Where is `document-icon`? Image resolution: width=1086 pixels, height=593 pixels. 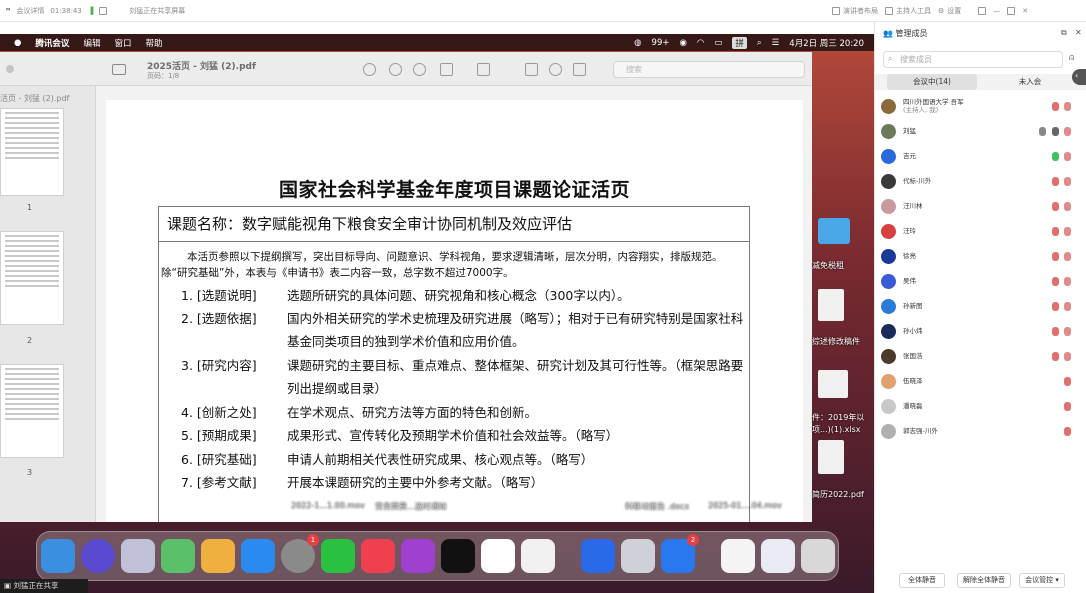 document-icon is located at coordinates (831, 305).